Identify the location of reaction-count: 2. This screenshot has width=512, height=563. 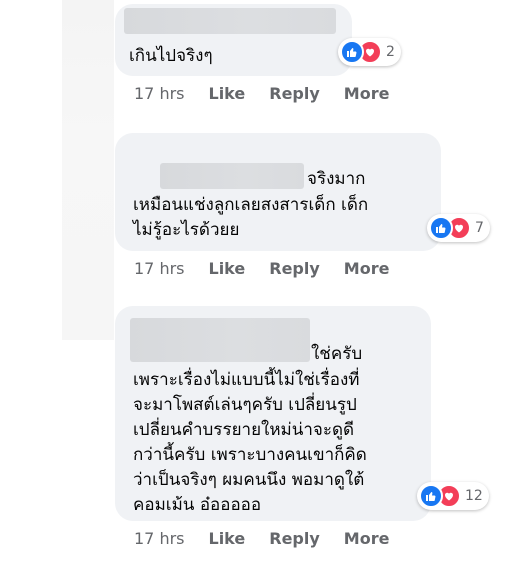
(390, 52).